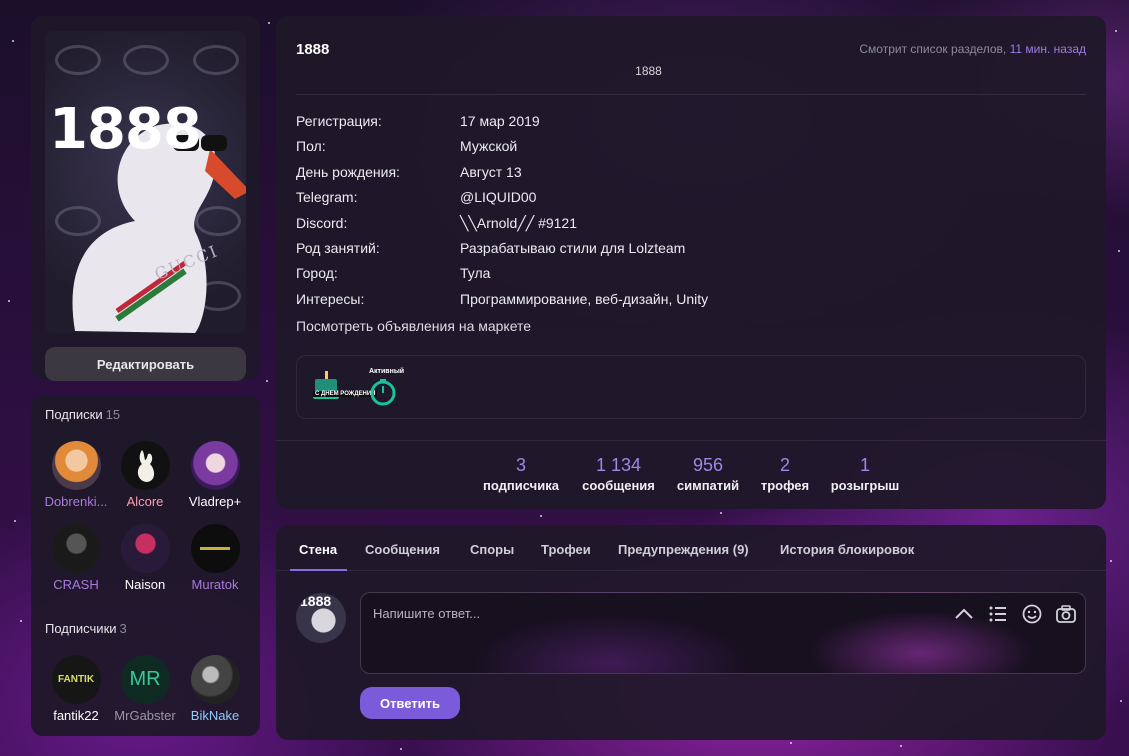 This screenshot has height=756, width=1129. What do you see at coordinates (342, 387) in the screenshot?
I see `birthday-cake-trophy-icon: С ДНЕМ РОЖДЕНИЯ` at bounding box center [342, 387].